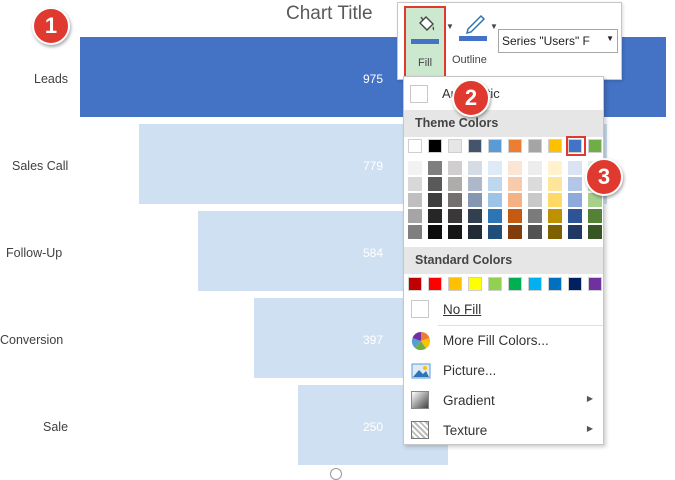 The height and width of the screenshot is (480, 675). I want to click on chevron-right-icon: ▶, so click(589, 428).